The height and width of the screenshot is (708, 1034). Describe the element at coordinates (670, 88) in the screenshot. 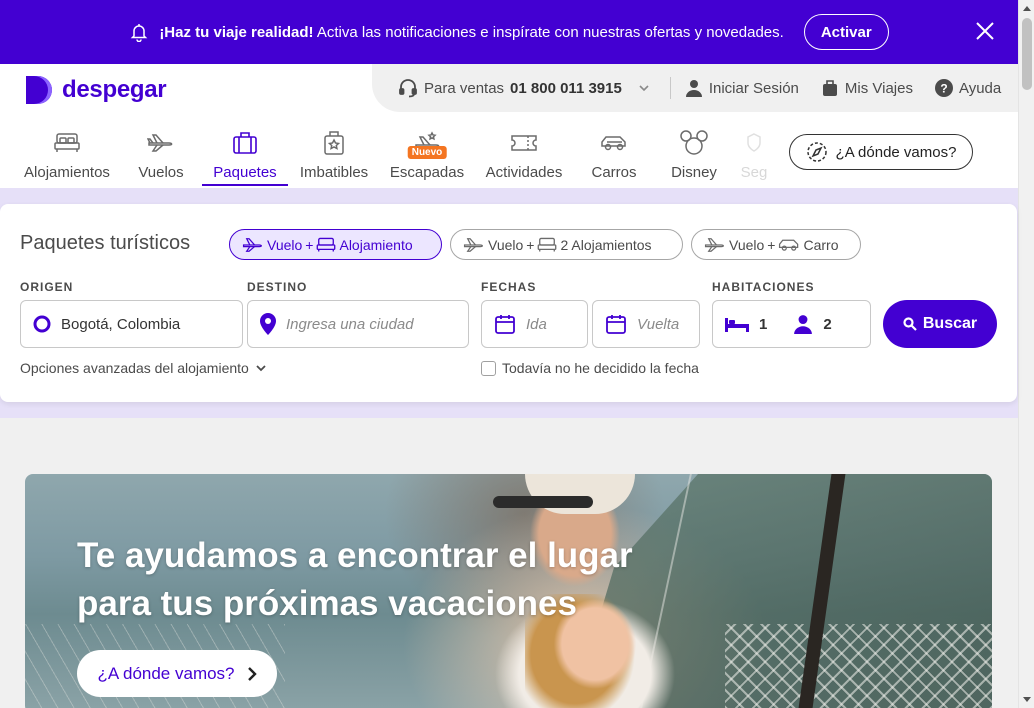

I see `divider` at that location.